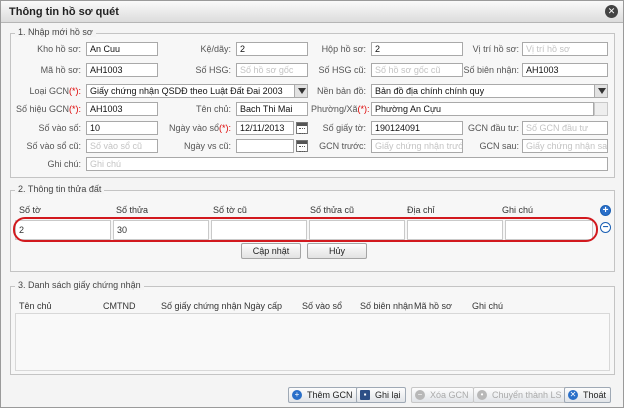  I want to click on add-gcn-label: Thêm GCN, so click(330, 395).